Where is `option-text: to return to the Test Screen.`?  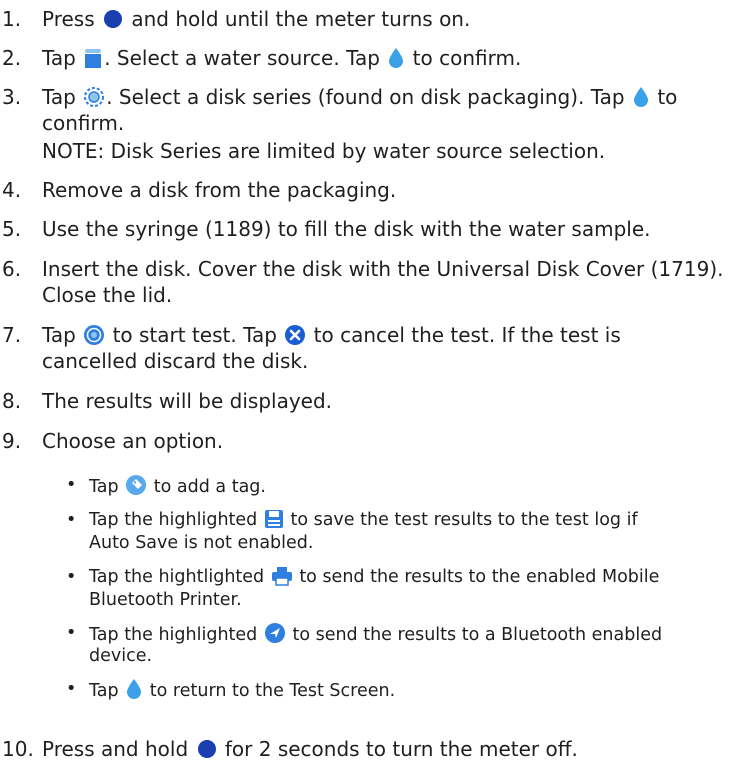
option-text: to return to the Test Screen. is located at coordinates (272, 691).